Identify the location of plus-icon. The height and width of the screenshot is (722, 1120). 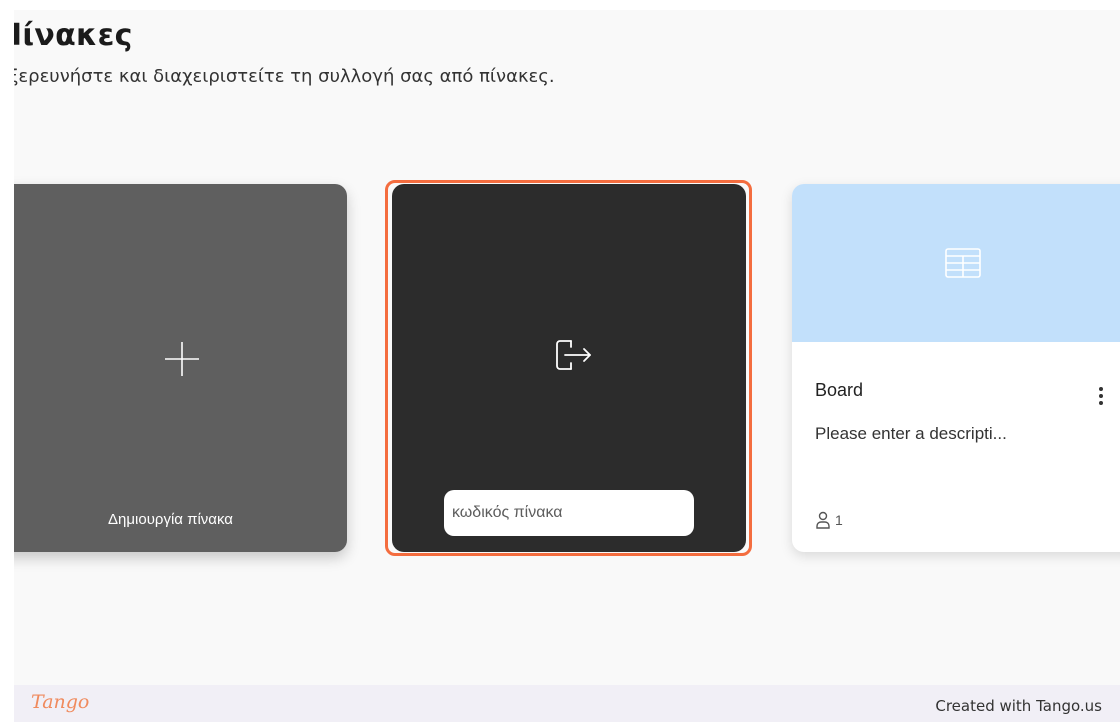
(182, 359).